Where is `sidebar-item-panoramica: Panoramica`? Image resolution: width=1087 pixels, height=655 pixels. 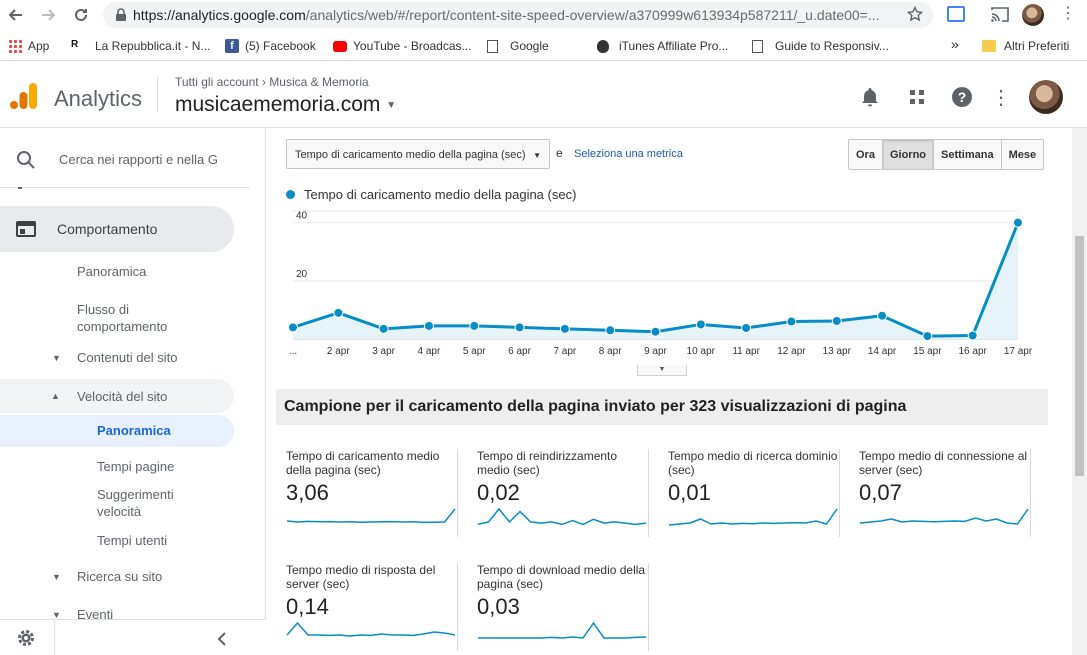
sidebar-item-panoramica: Panoramica is located at coordinates (111, 271).